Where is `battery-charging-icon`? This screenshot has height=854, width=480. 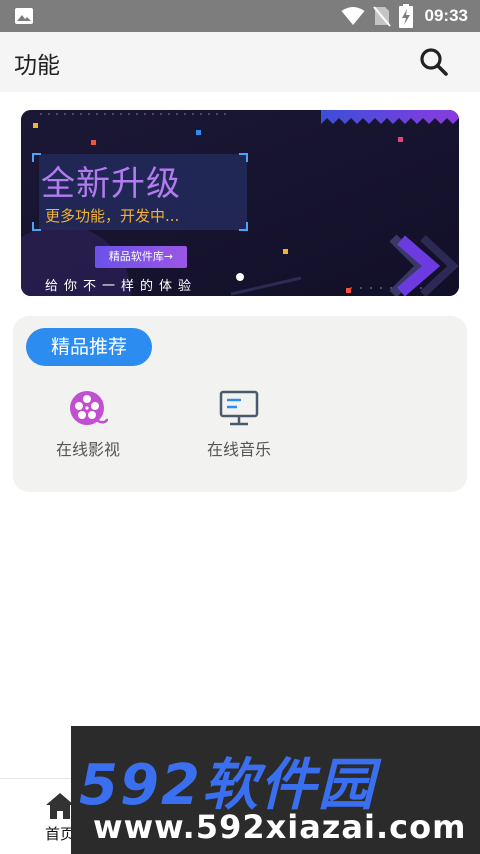 battery-charging-icon is located at coordinates (405, 16).